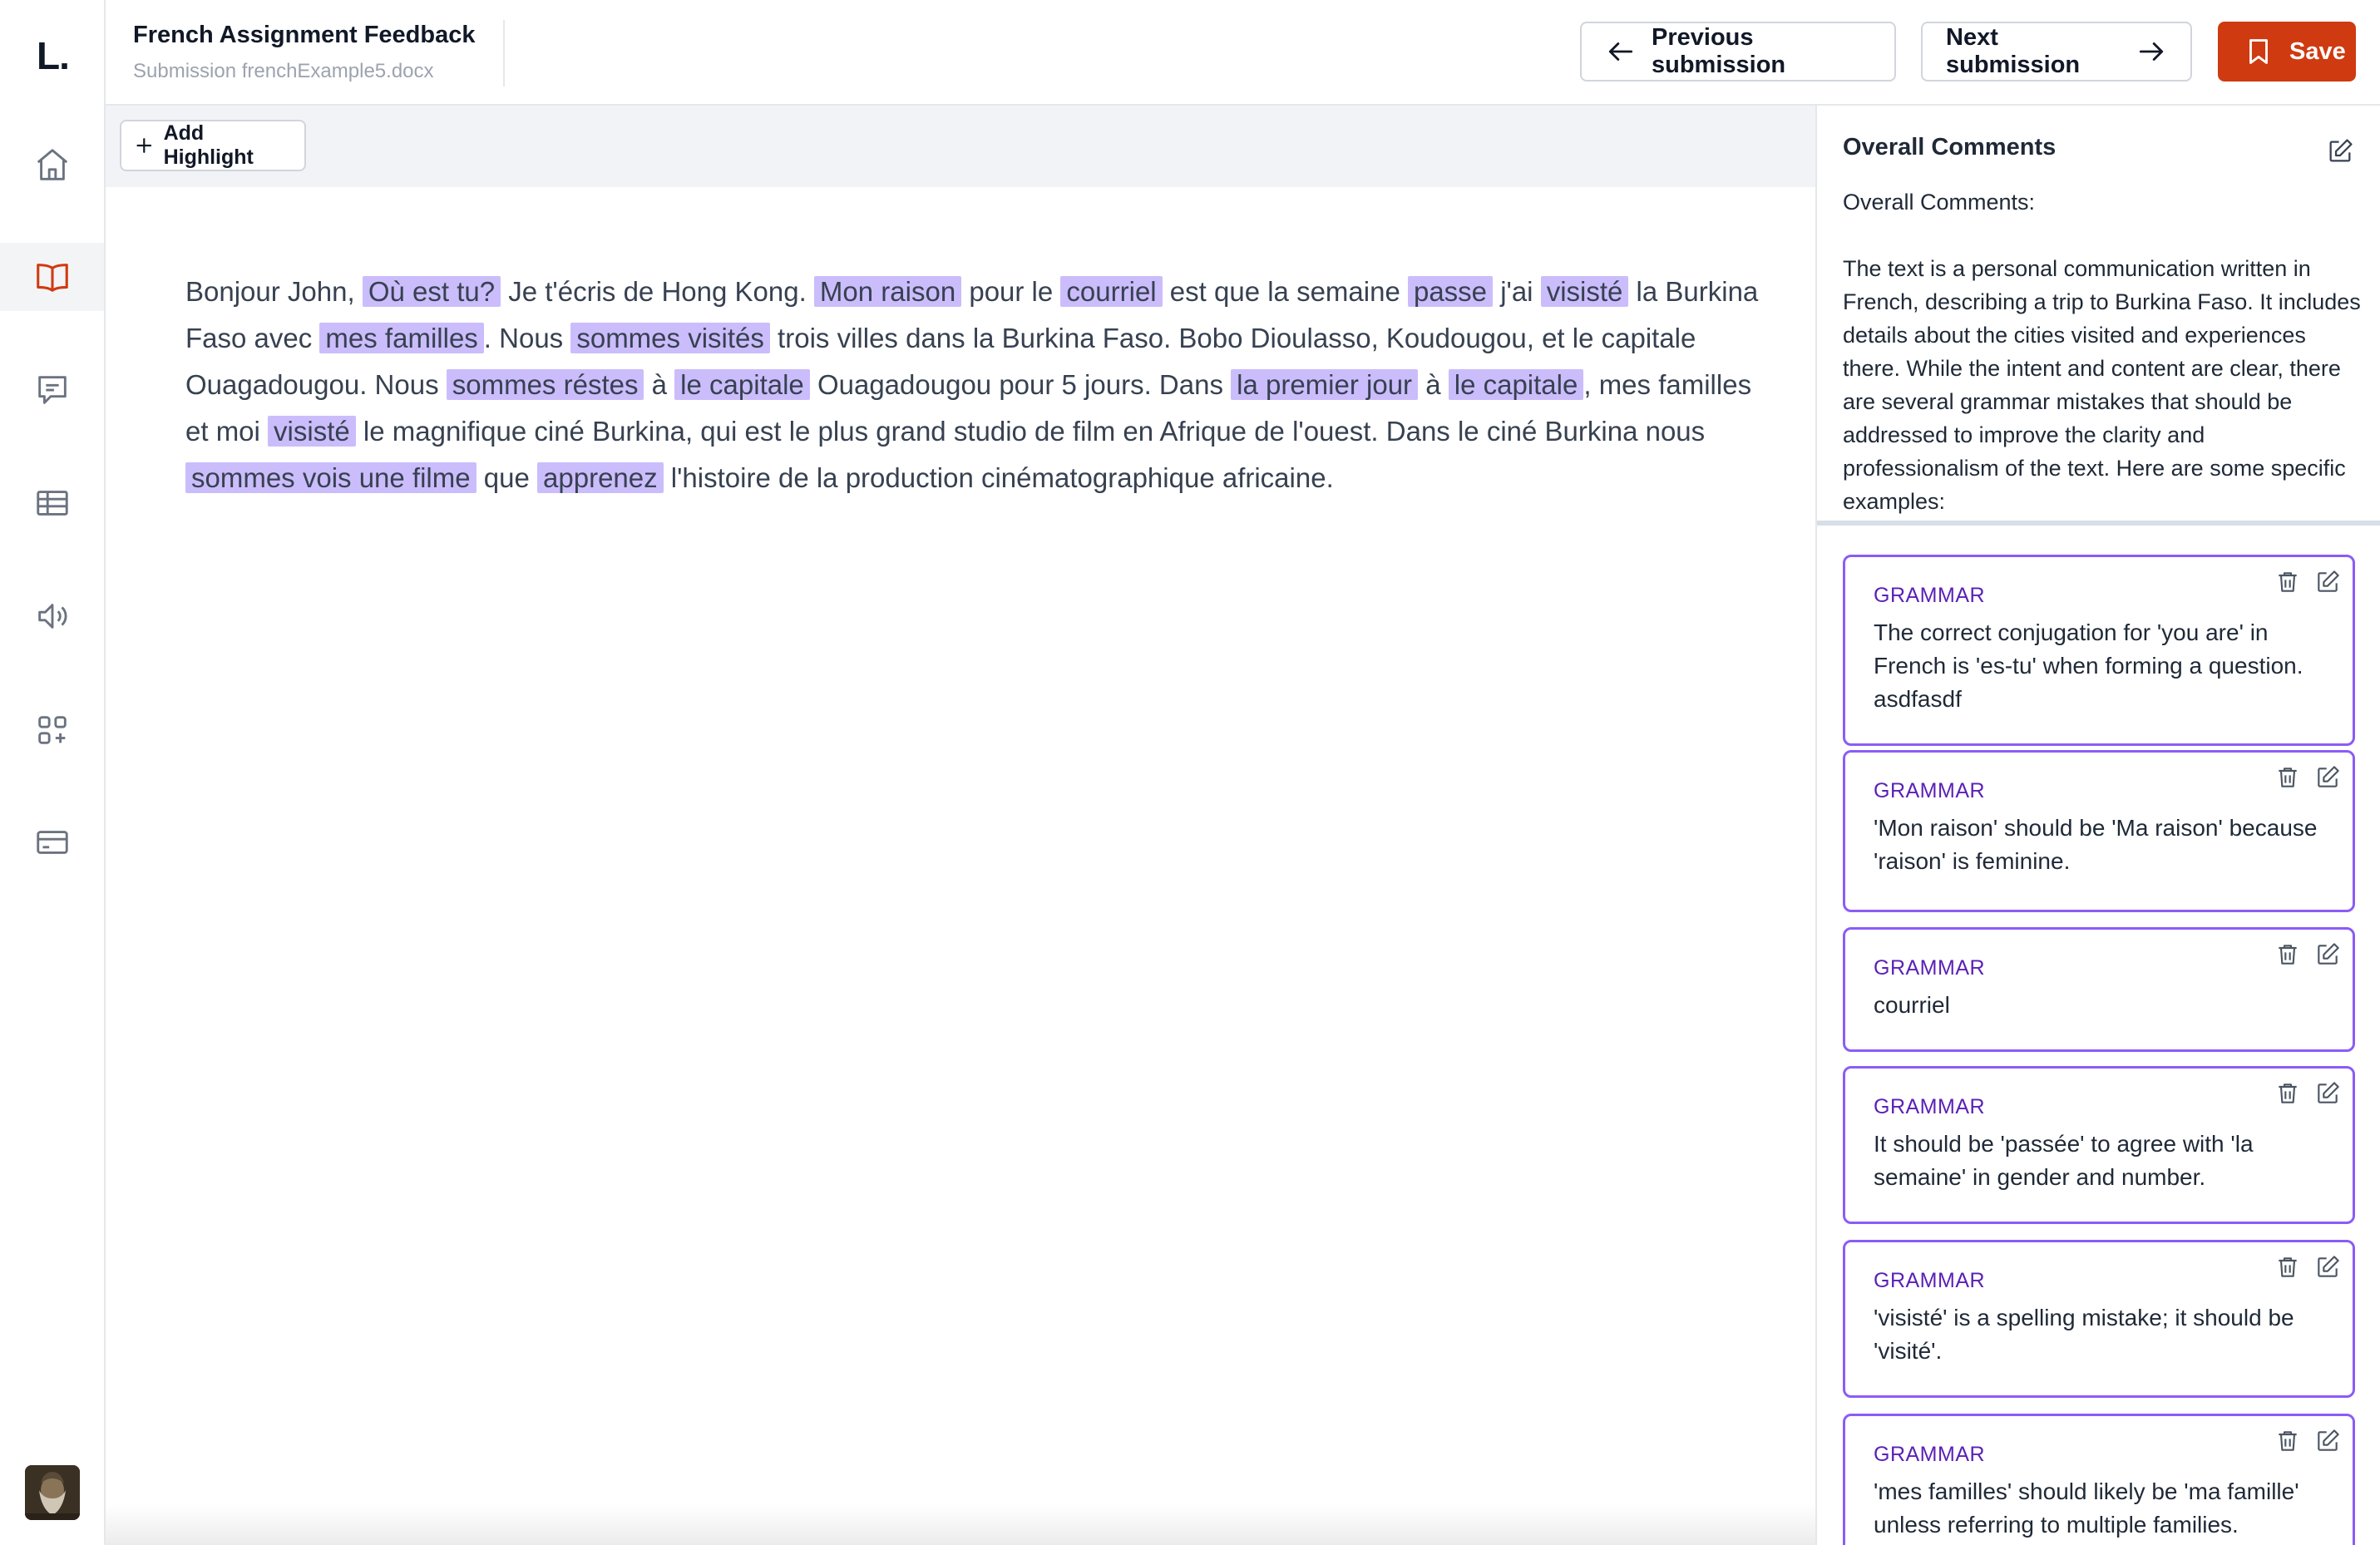 The image size is (2380, 1545). I want to click on sidebar-item-assignments, so click(52, 277).